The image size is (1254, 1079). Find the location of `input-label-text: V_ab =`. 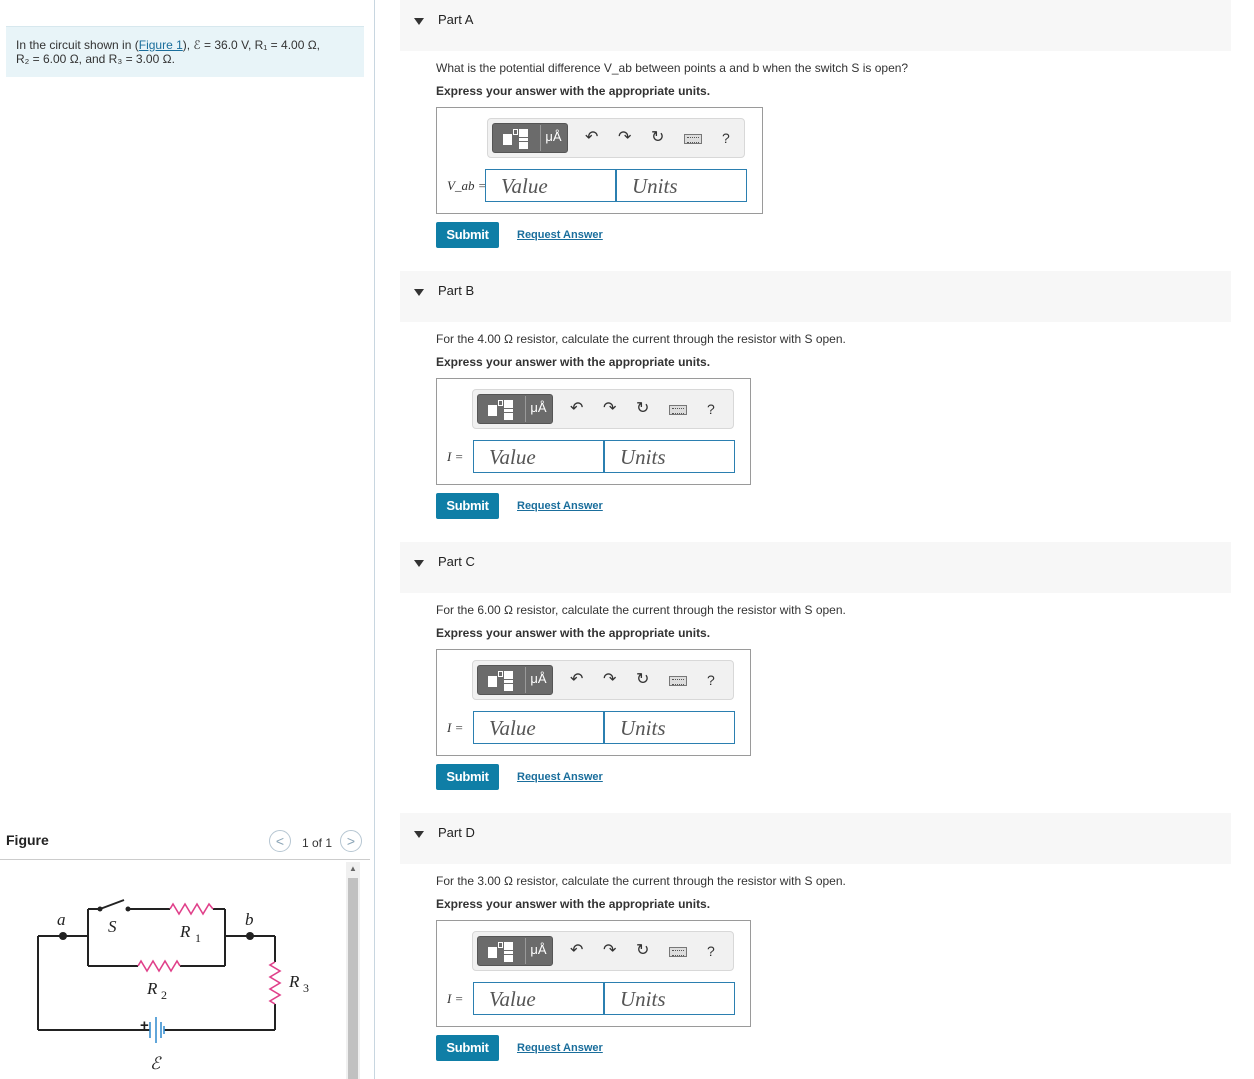

input-label-text: V_ab = is located at coordinates (467, 185).